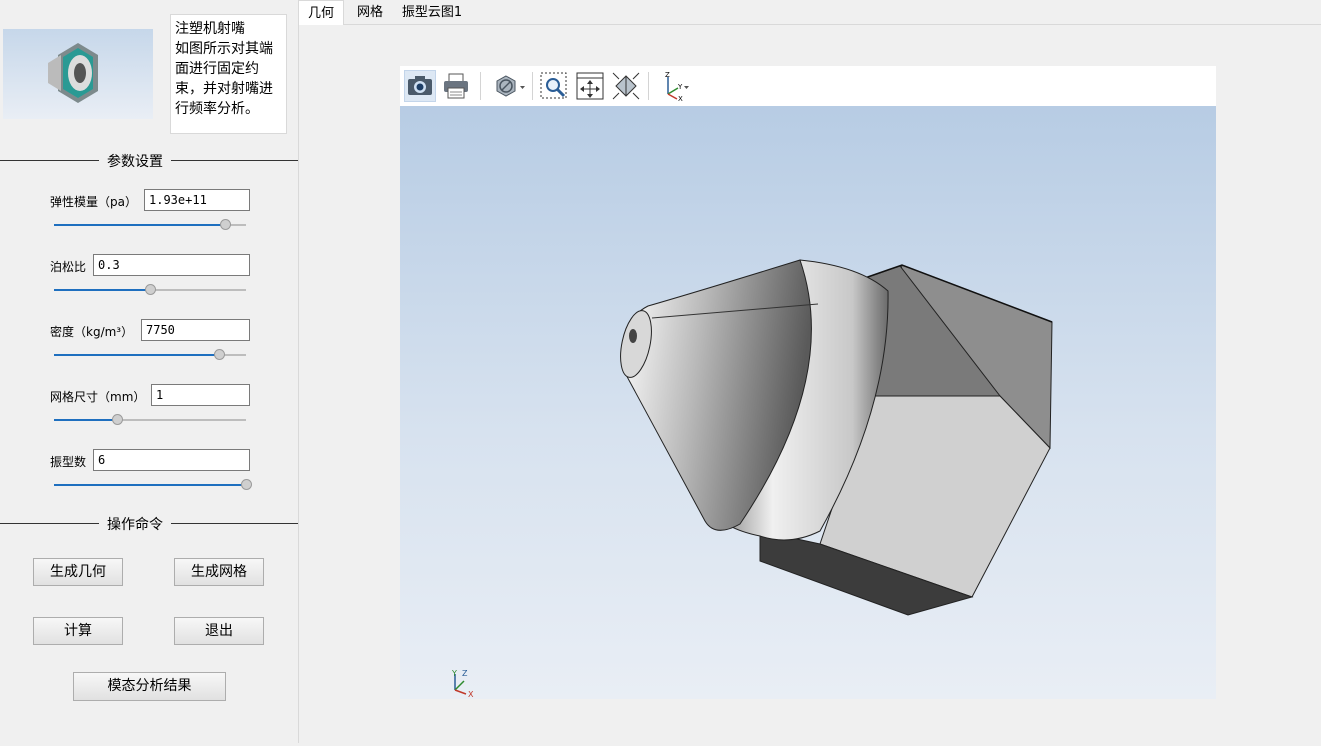 The height and width of the screenshot is (746, 1321). I want to click on mesh-size-input: 1, so click(200, 395).